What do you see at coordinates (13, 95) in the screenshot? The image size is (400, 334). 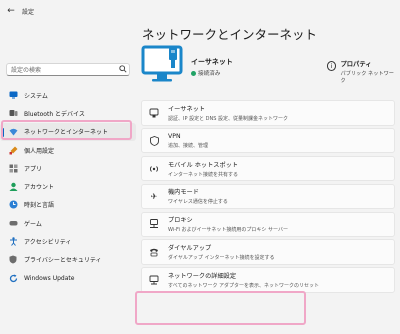 I see `monitor-icon` at bounding box center [13, 95].